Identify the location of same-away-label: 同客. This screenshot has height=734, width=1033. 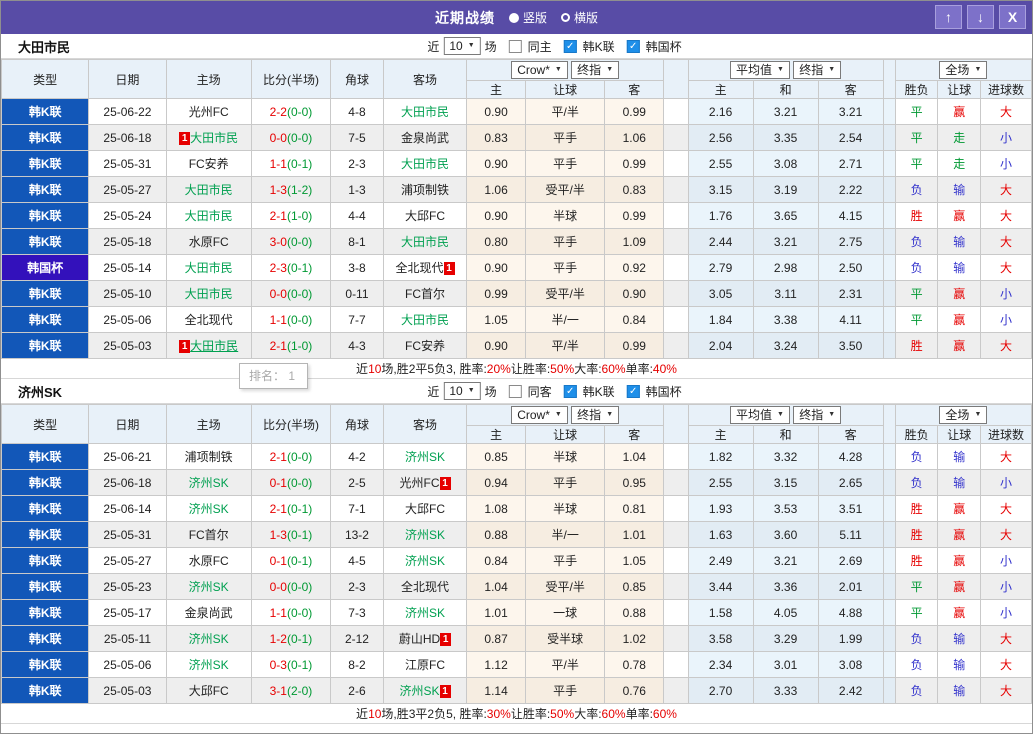
(539, 391).